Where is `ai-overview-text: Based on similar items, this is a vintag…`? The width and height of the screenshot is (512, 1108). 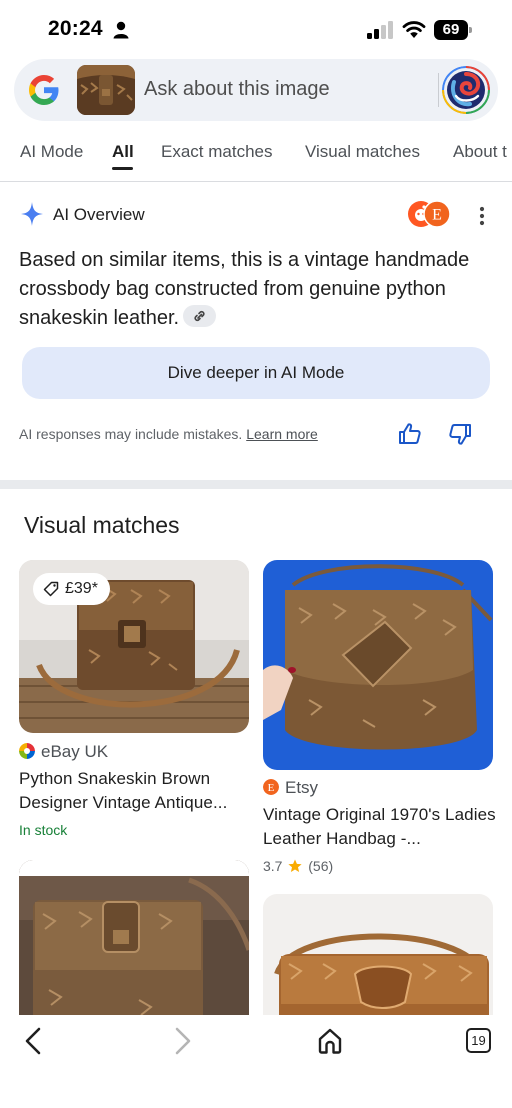 ai-overview-text: Based on similar items, this is a vintag… is located at coordinates (254, 289).